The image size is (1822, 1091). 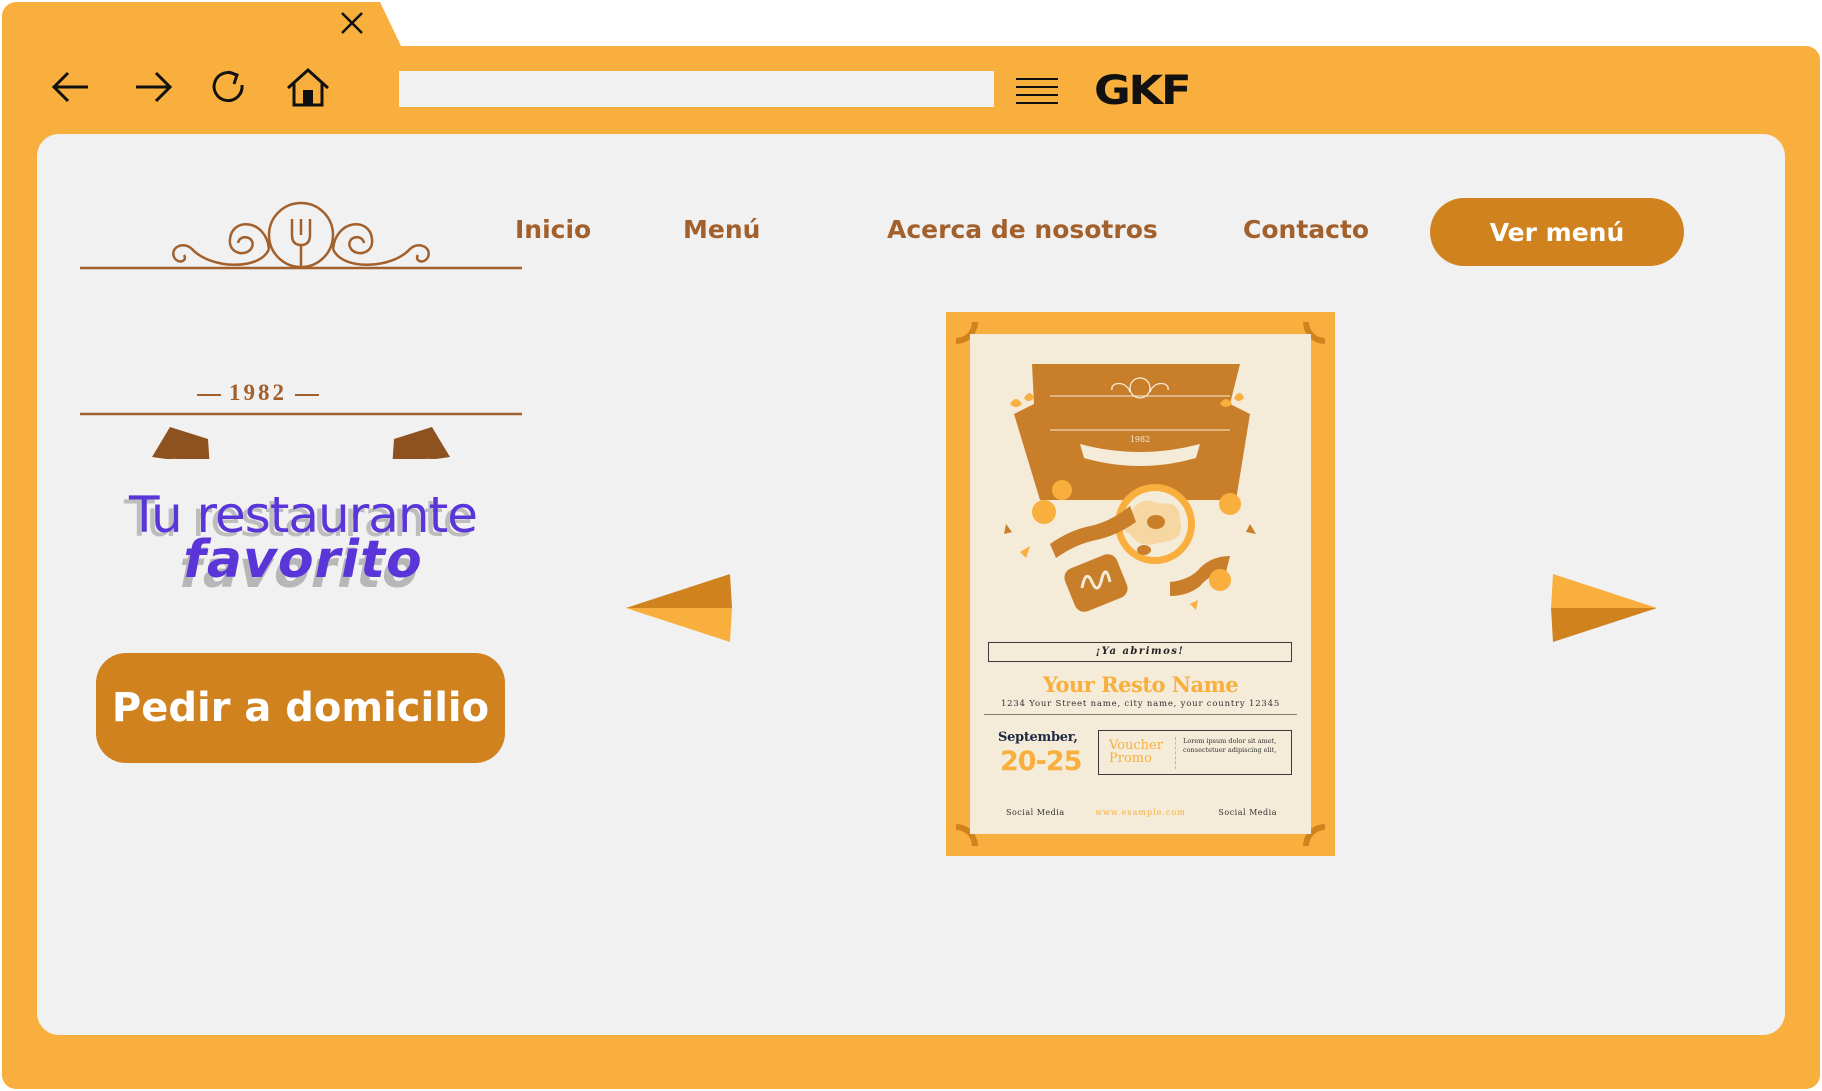 What do you see at coordinates (1306, 230) in the screenshot?
I see `nav-link-contact: Contacto` at bounding box center [1306, 230].